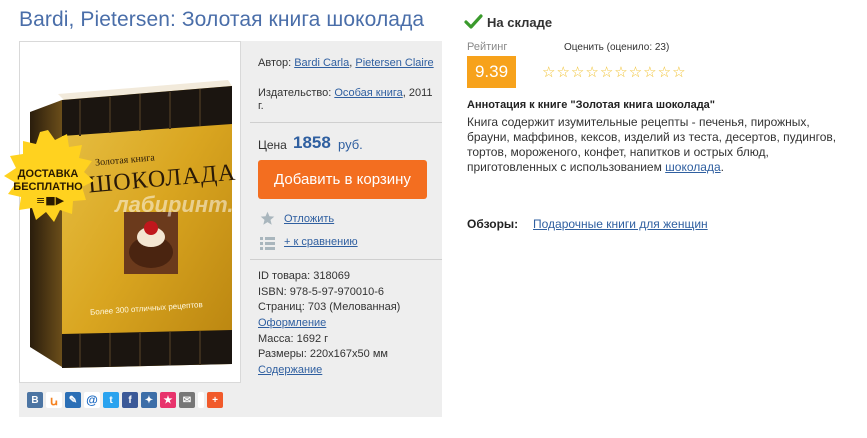 The image size is (867, 438). Describe the element at coordinates (321, 291) in the screenshot. I see `spec-isbn: ISBN: 978-5-97-970010-6` at that location.